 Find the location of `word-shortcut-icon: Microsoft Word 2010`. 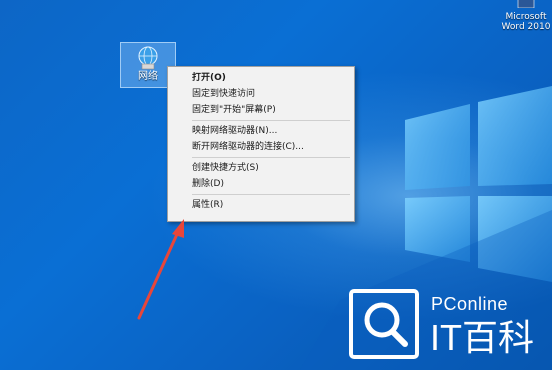

word-shortcut-icon: Microsoft Word 2010 is located at coordinates (526, 18).